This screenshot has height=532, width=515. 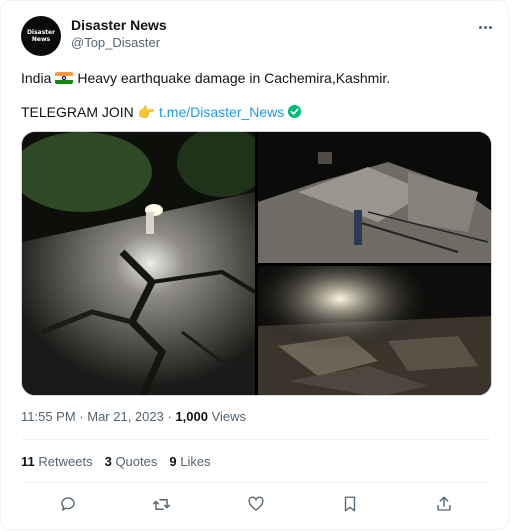 I want to click on more-options-icon, so click(x=485, y=27).